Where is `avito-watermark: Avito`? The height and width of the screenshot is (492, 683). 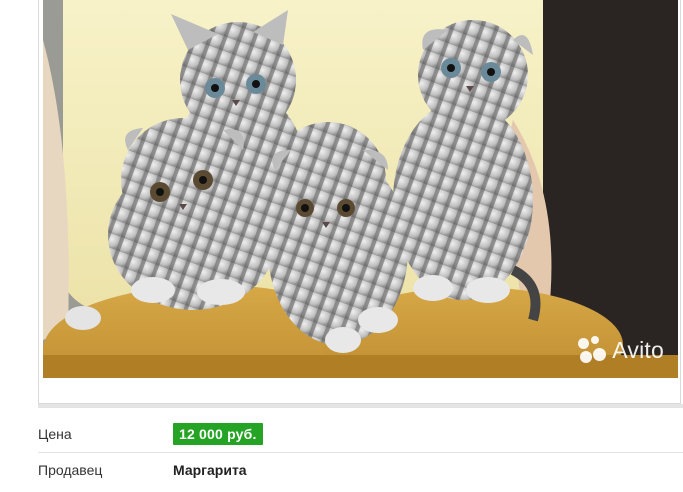
avito-watermark: Avito is located at coordinates (621, 350).